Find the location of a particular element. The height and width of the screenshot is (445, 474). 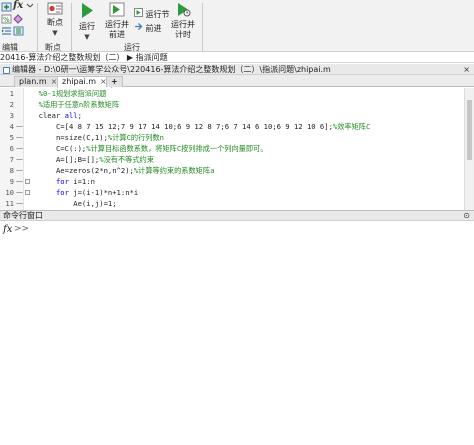

code-line: Ae(i,j)=1; is located at coordinates (73, 203).